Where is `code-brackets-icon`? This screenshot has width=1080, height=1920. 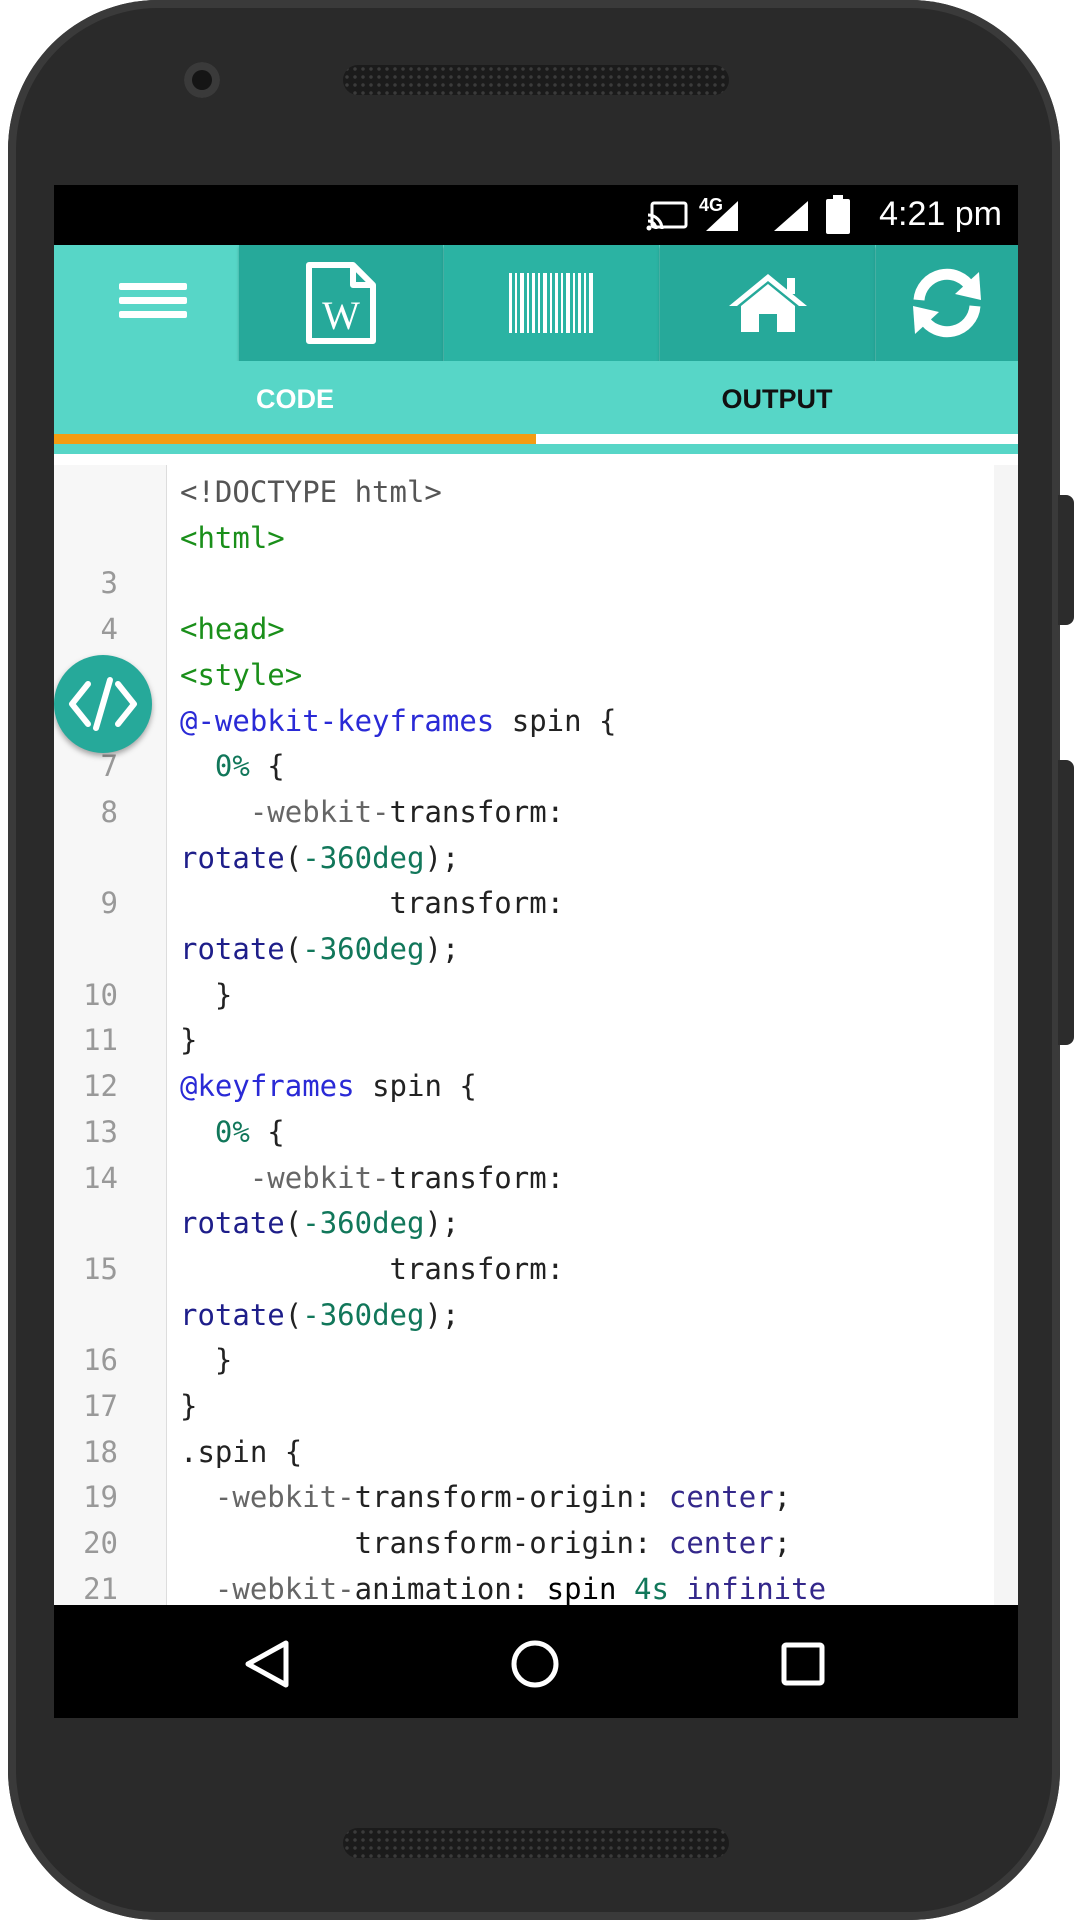
code-brackets-icon is located at coordinates (103, 704).